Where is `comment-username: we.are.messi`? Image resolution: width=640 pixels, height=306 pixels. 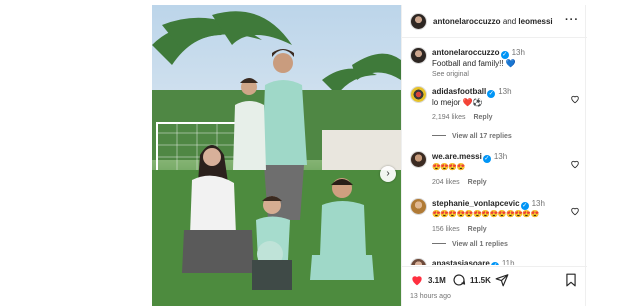 comment-username: we.are.messi is located at coordinates (457, 156).